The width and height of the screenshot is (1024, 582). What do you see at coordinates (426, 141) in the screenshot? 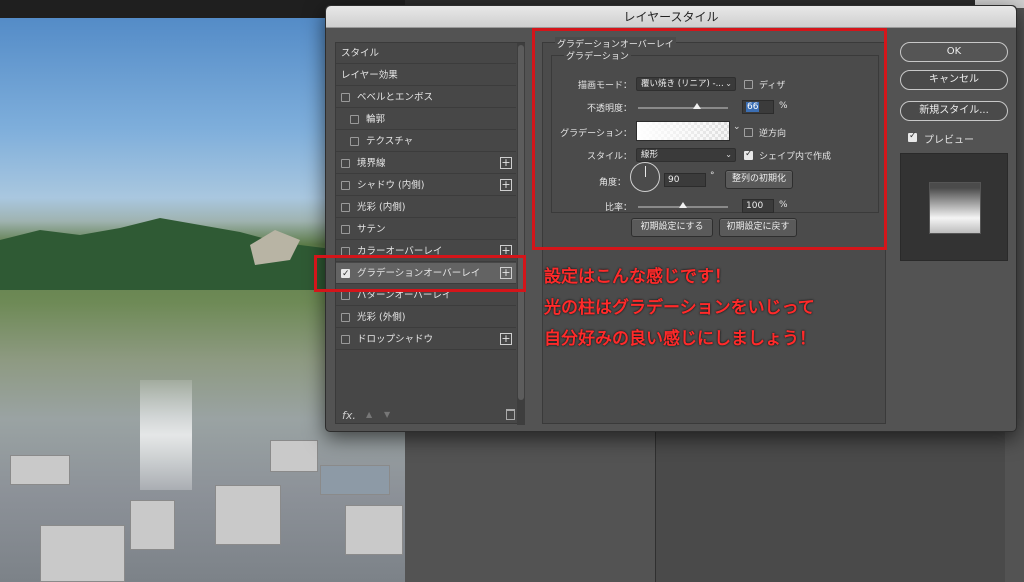
I see `effects-list-item: テクスチャ` at bounding box center [426, 141].